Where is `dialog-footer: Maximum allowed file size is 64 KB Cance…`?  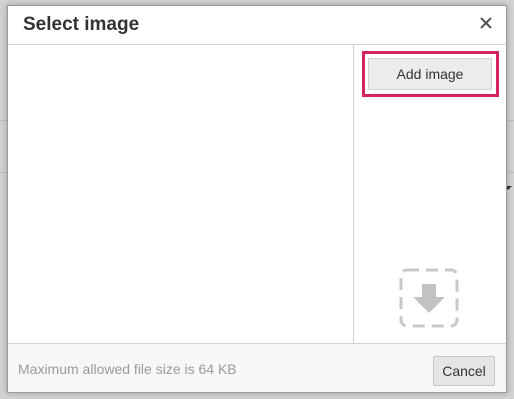
dialog-footer: Maximum allowed file size is 64 KB Cance… is located at coordinates (257, 367).